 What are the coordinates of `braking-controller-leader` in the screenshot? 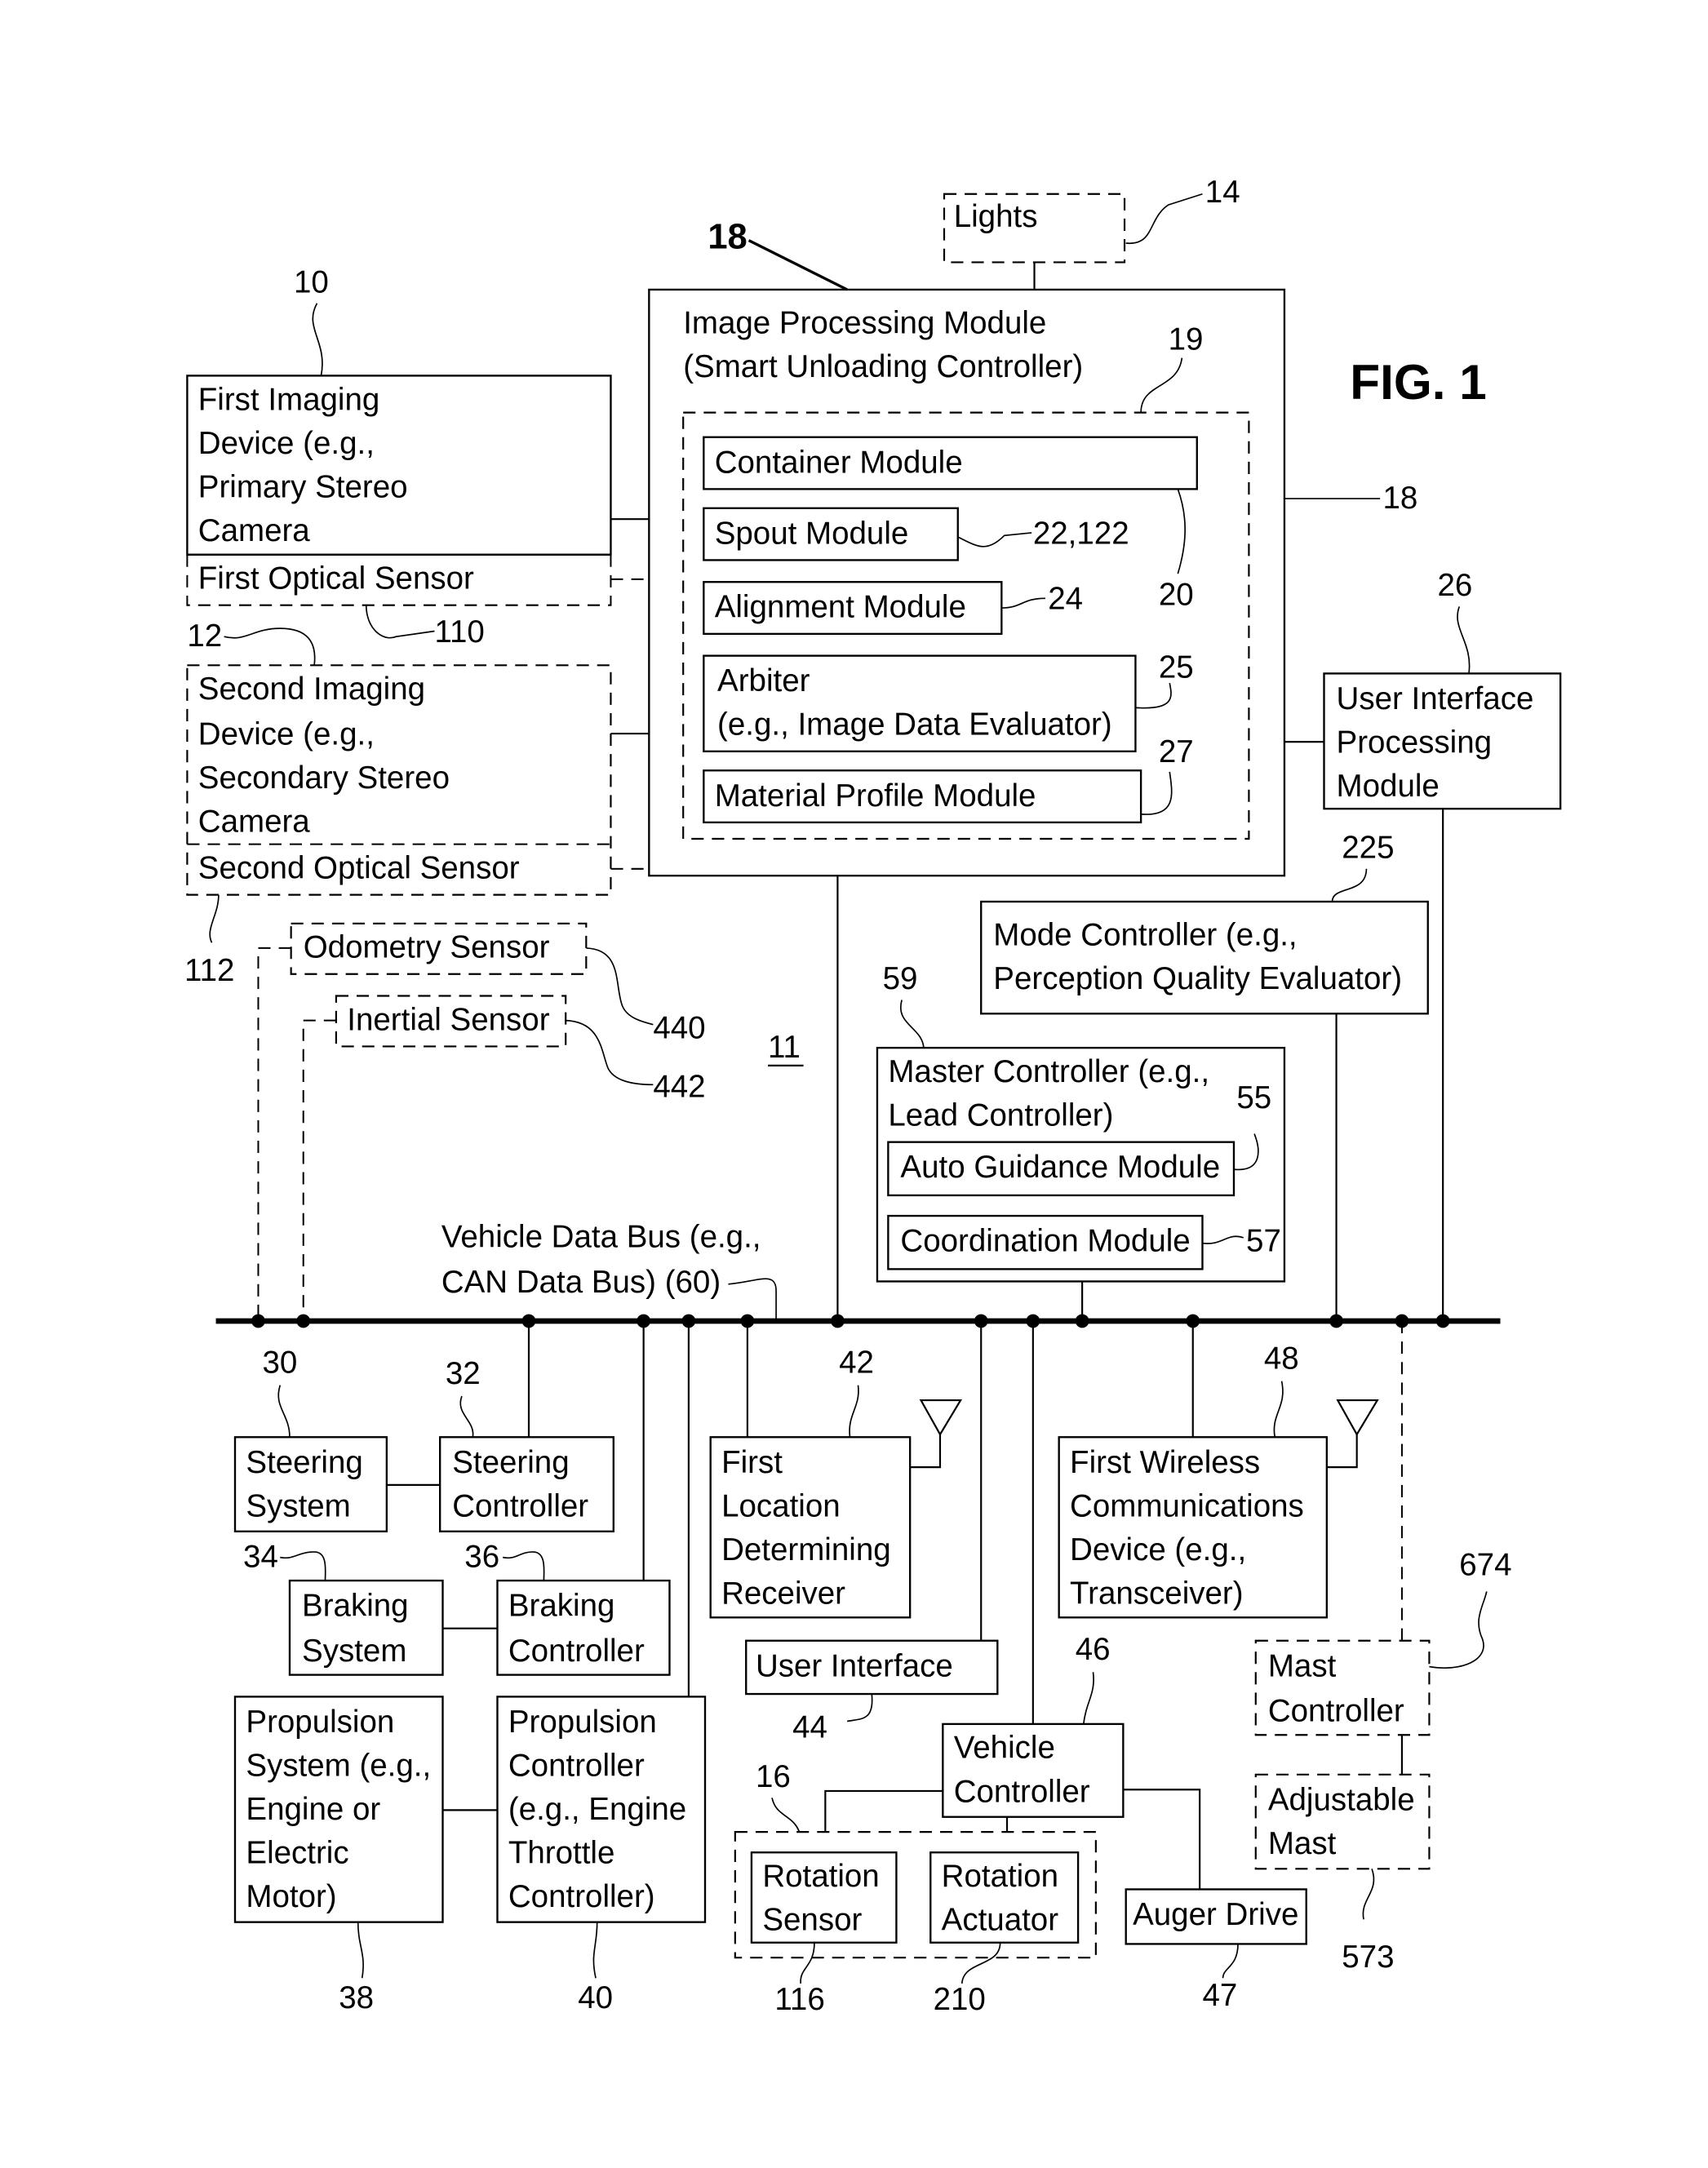 It's located at (524, 1566).